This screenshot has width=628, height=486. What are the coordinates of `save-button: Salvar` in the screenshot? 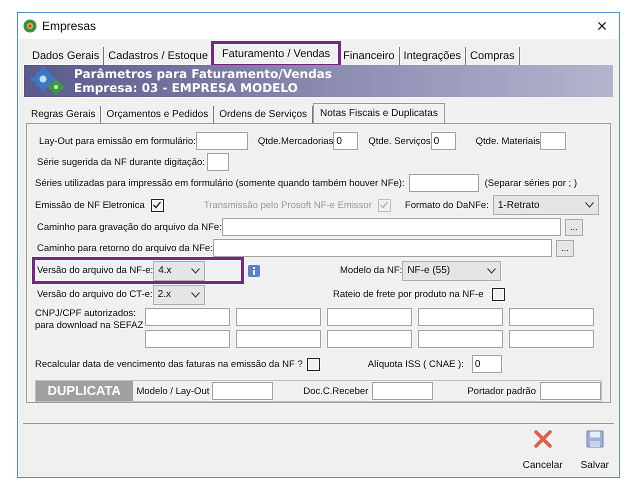 It's located at (594, 451).